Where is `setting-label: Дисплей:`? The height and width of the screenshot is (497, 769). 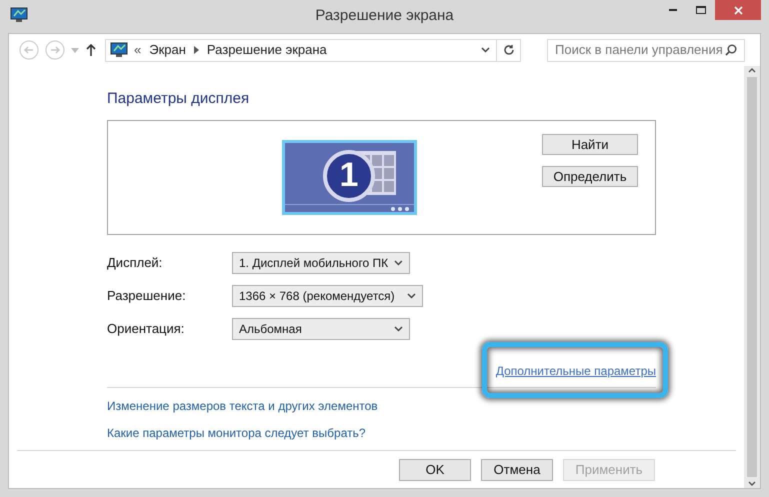 setting-label: Дисплей: is located at coordinates (135, 263).